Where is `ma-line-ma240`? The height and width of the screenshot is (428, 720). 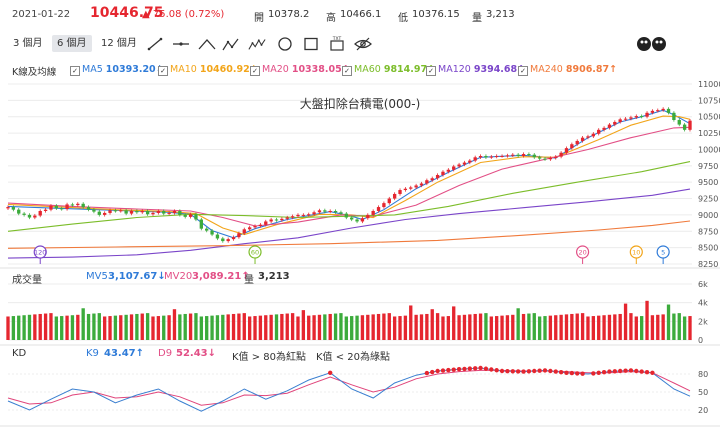
ma-line-ma240 is located at coordinates (349, 234).